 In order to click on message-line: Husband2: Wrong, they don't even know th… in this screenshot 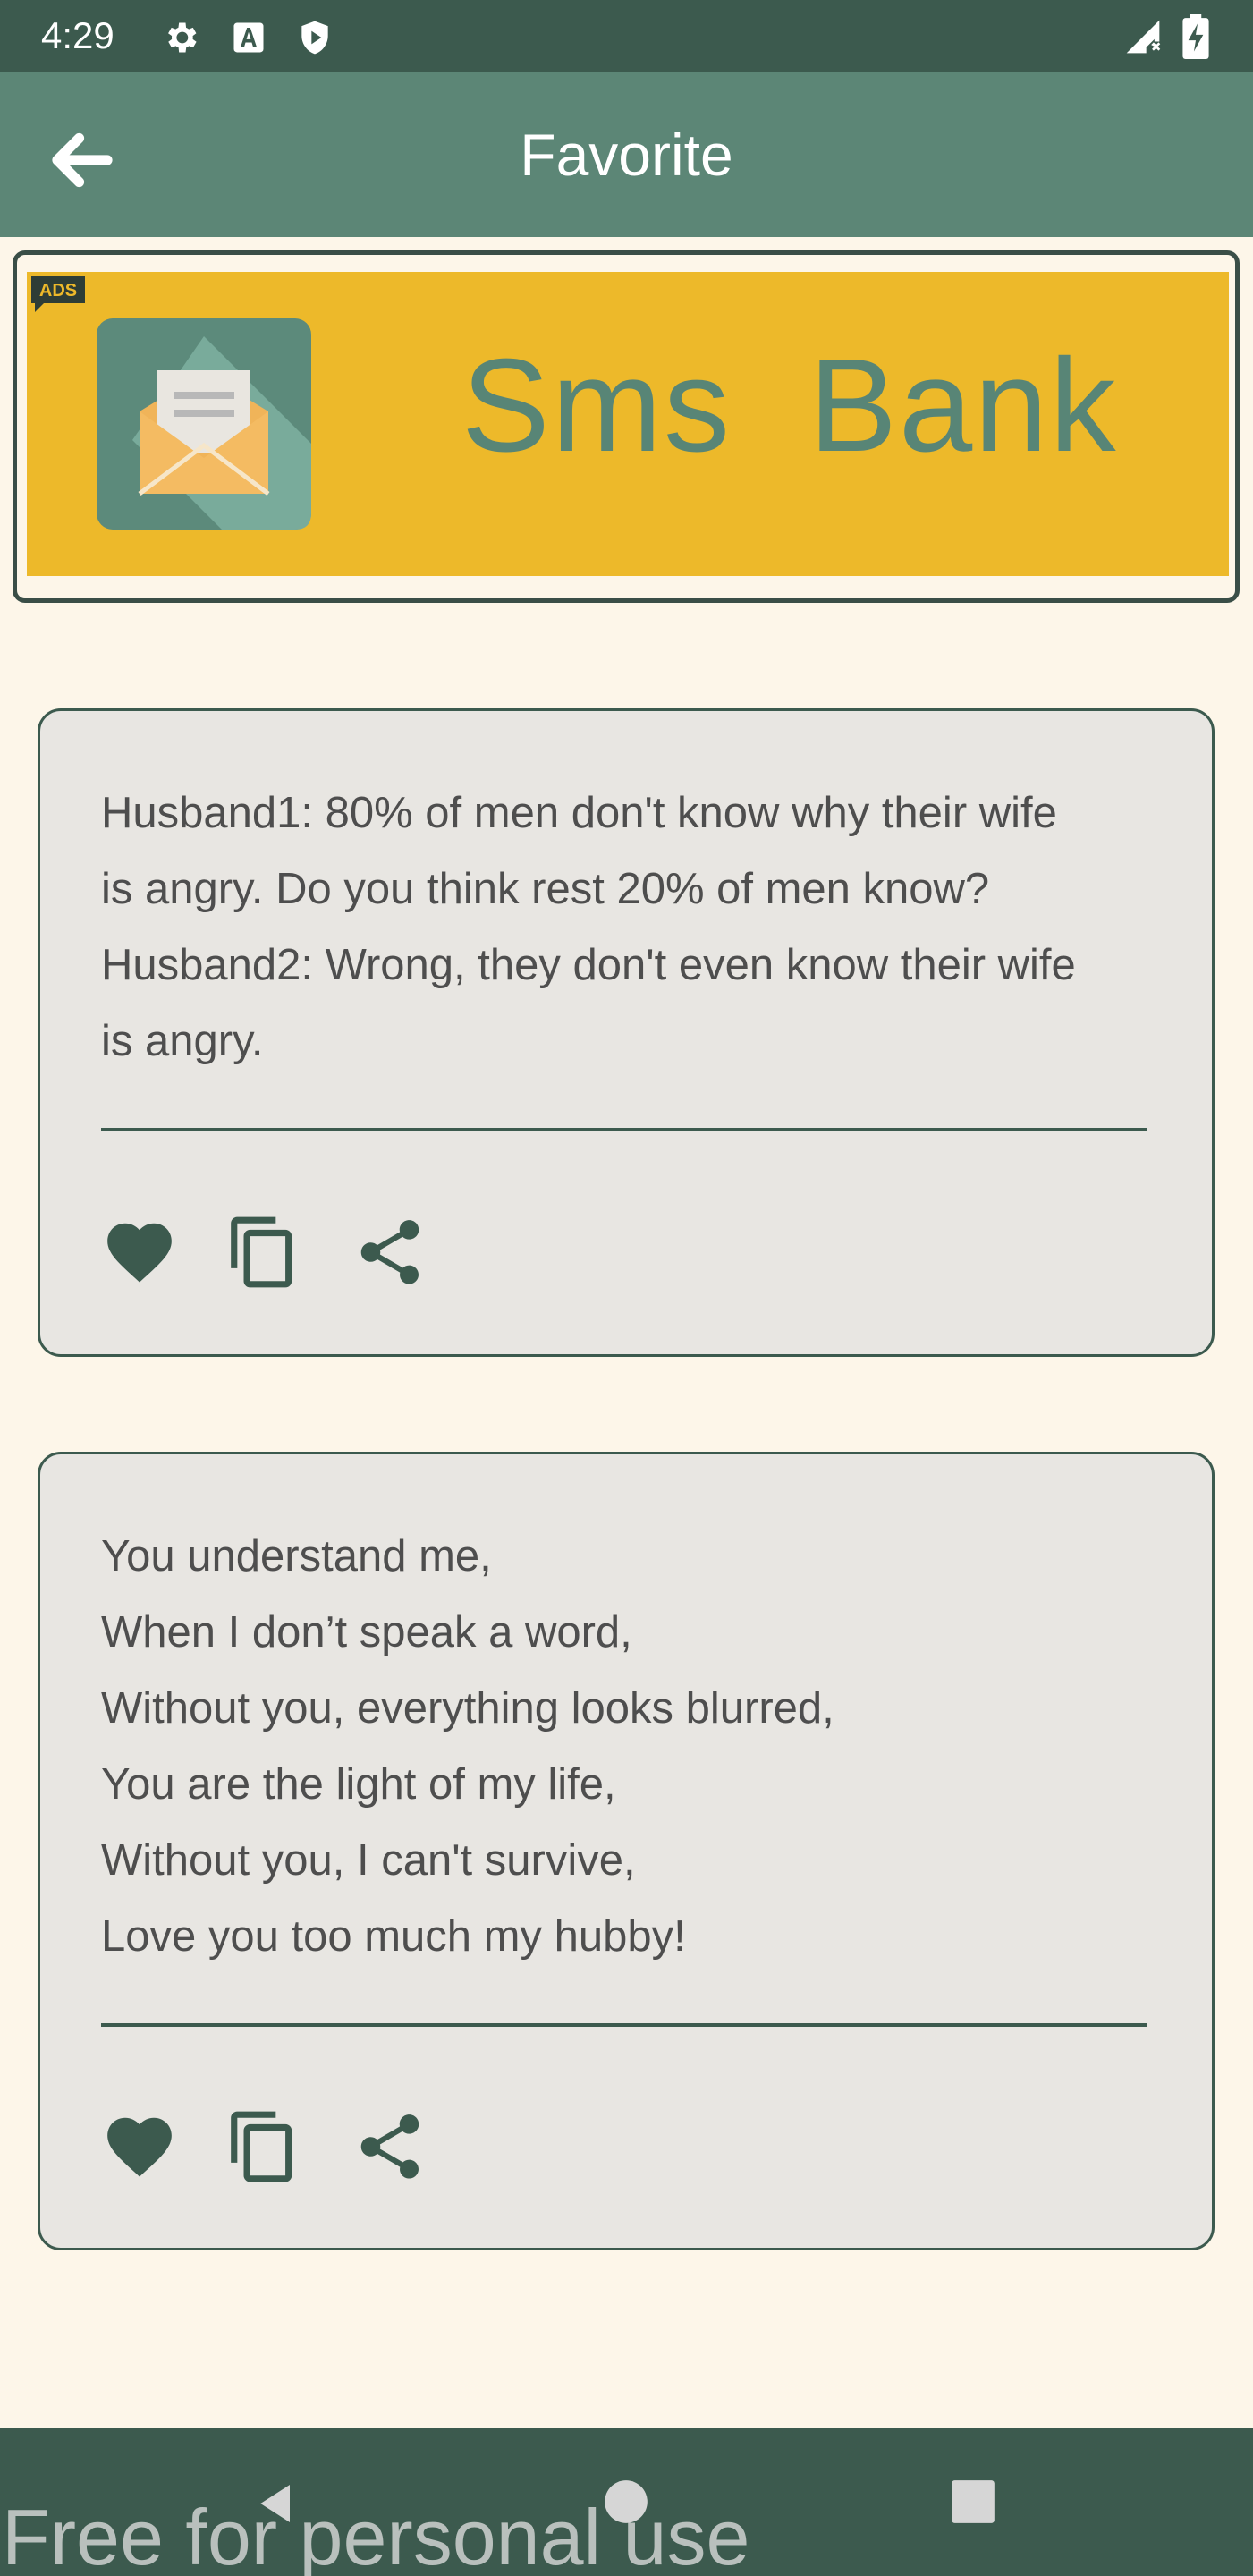, I will do `click(588, 965)`.